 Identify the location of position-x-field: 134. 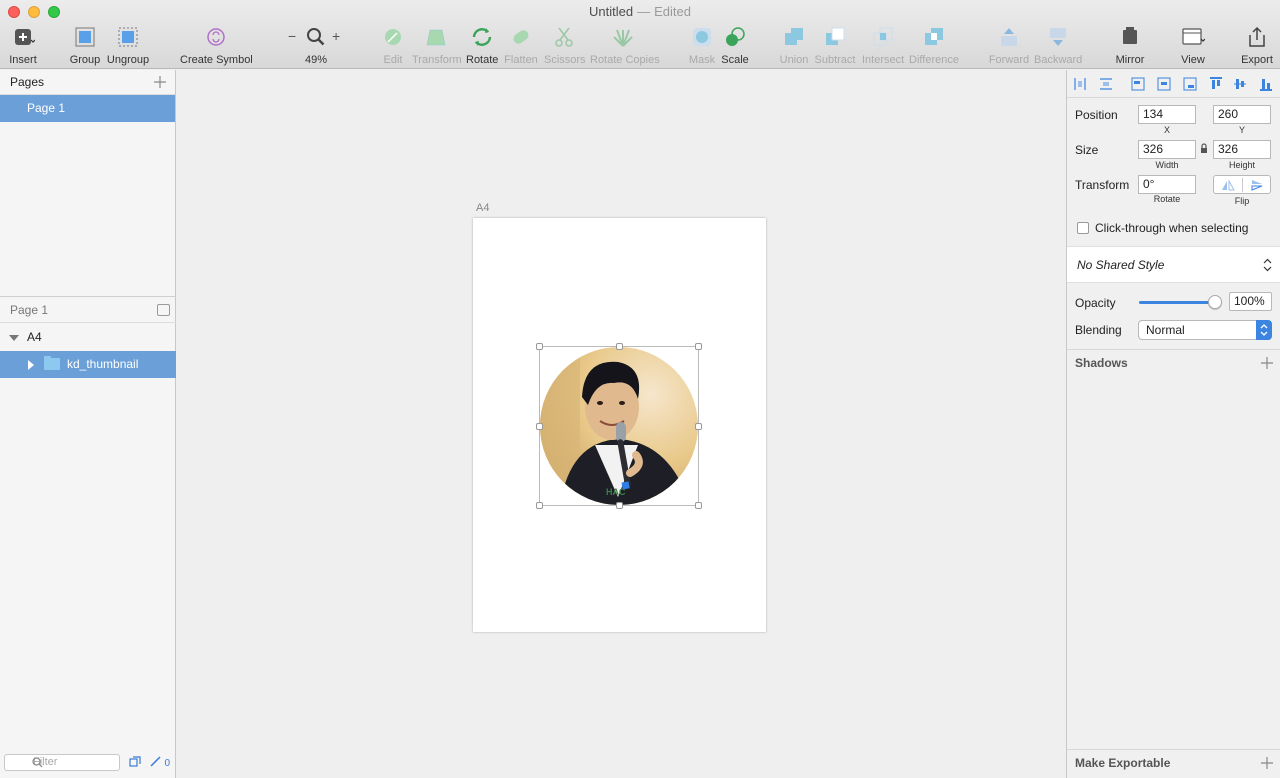
(1167, 114).